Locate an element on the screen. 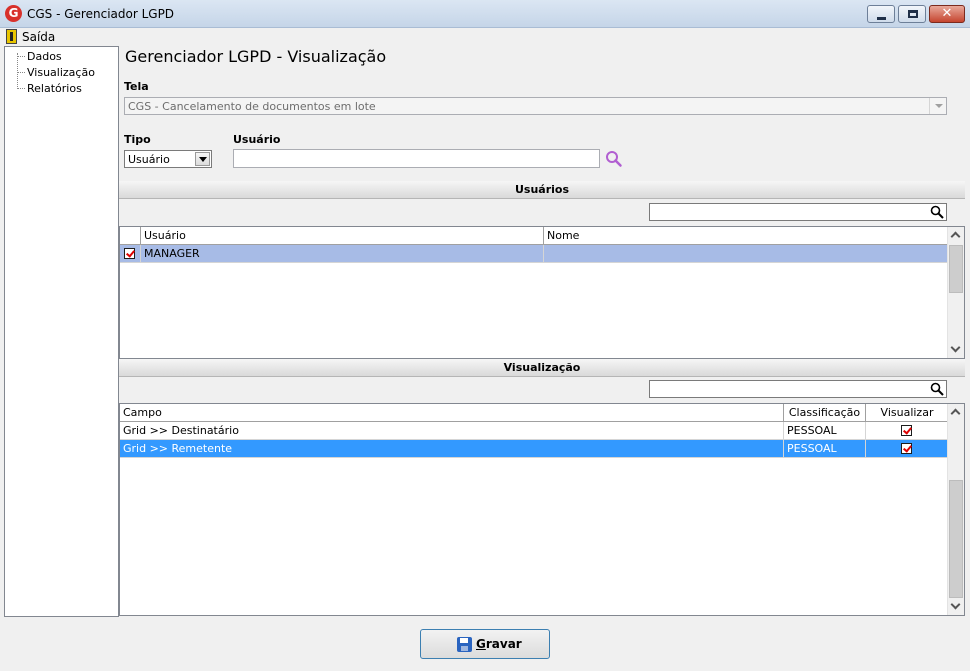 This screenshot has height=671, width=970. cell-usuario: MANAGER is located at coordinates (342, 253).